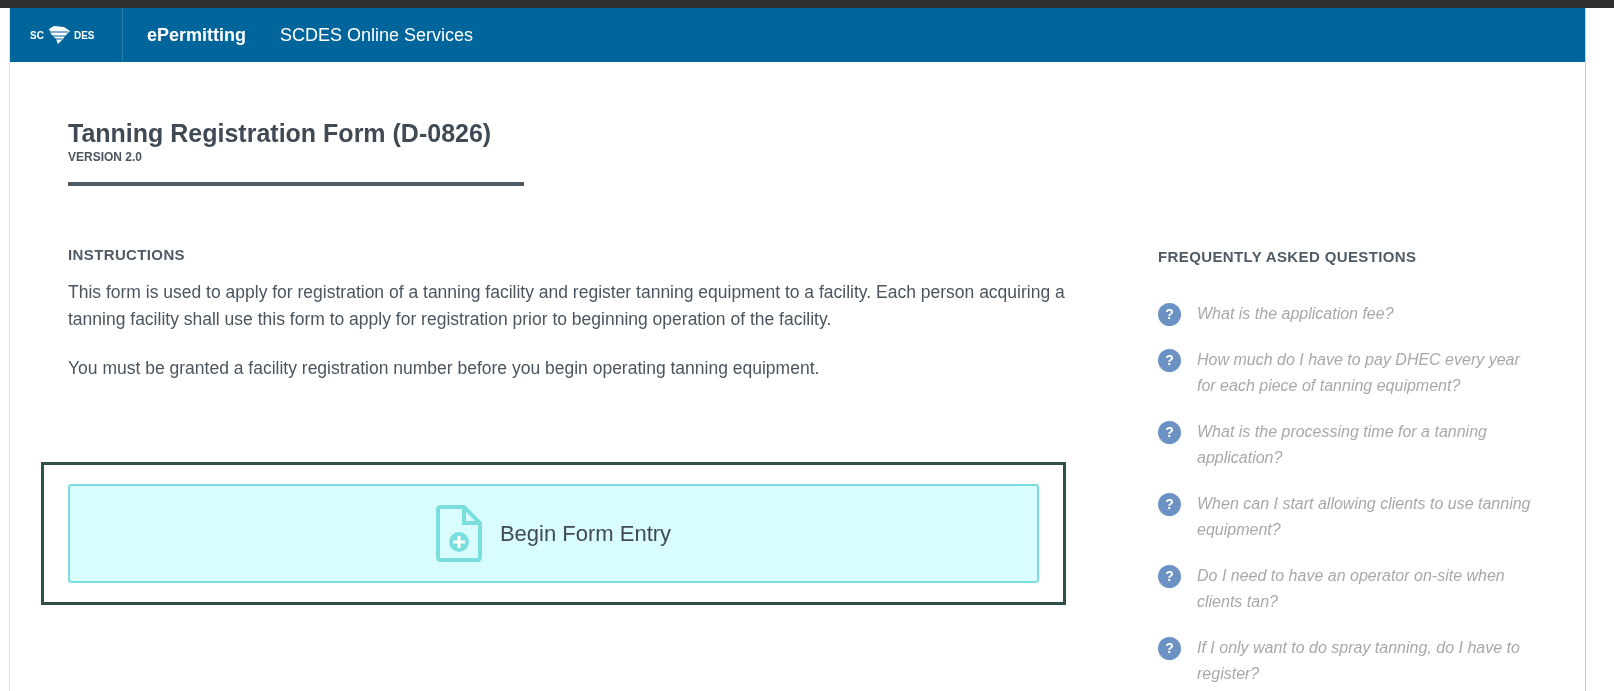 The width and height of the screenshot is (1614, 691). What do you see at coordinates (280, 133) in the screenshot?
I see `form-title: Tanning Registration Form (D-0826)` at bounding box center [280, 133].